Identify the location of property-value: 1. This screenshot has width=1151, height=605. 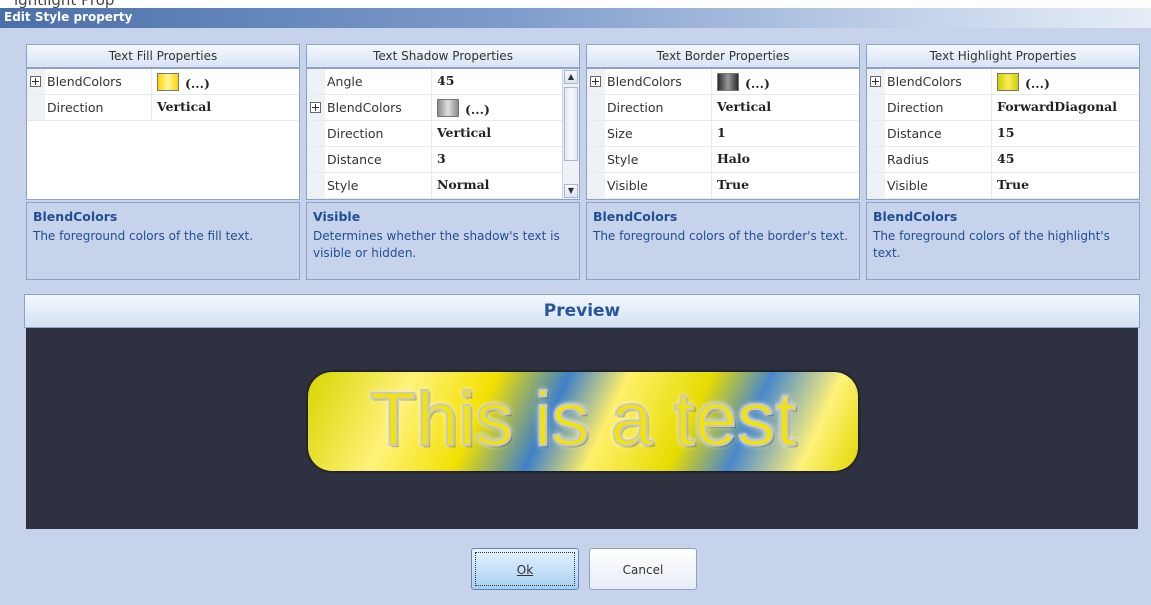
(721, 132).